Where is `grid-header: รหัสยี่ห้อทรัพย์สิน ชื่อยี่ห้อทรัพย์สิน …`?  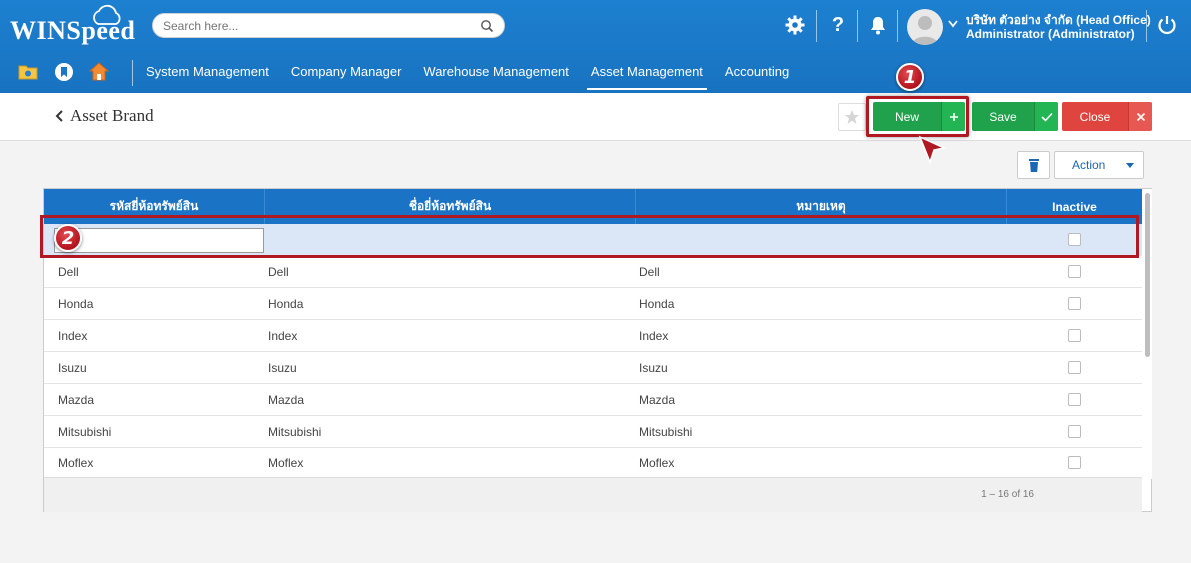
grid-header: รหัสยี่ห้อทรัพย์สิน ชื่อยี่ห้อทรัพย์สิน … is located at coordinates (593, 206).